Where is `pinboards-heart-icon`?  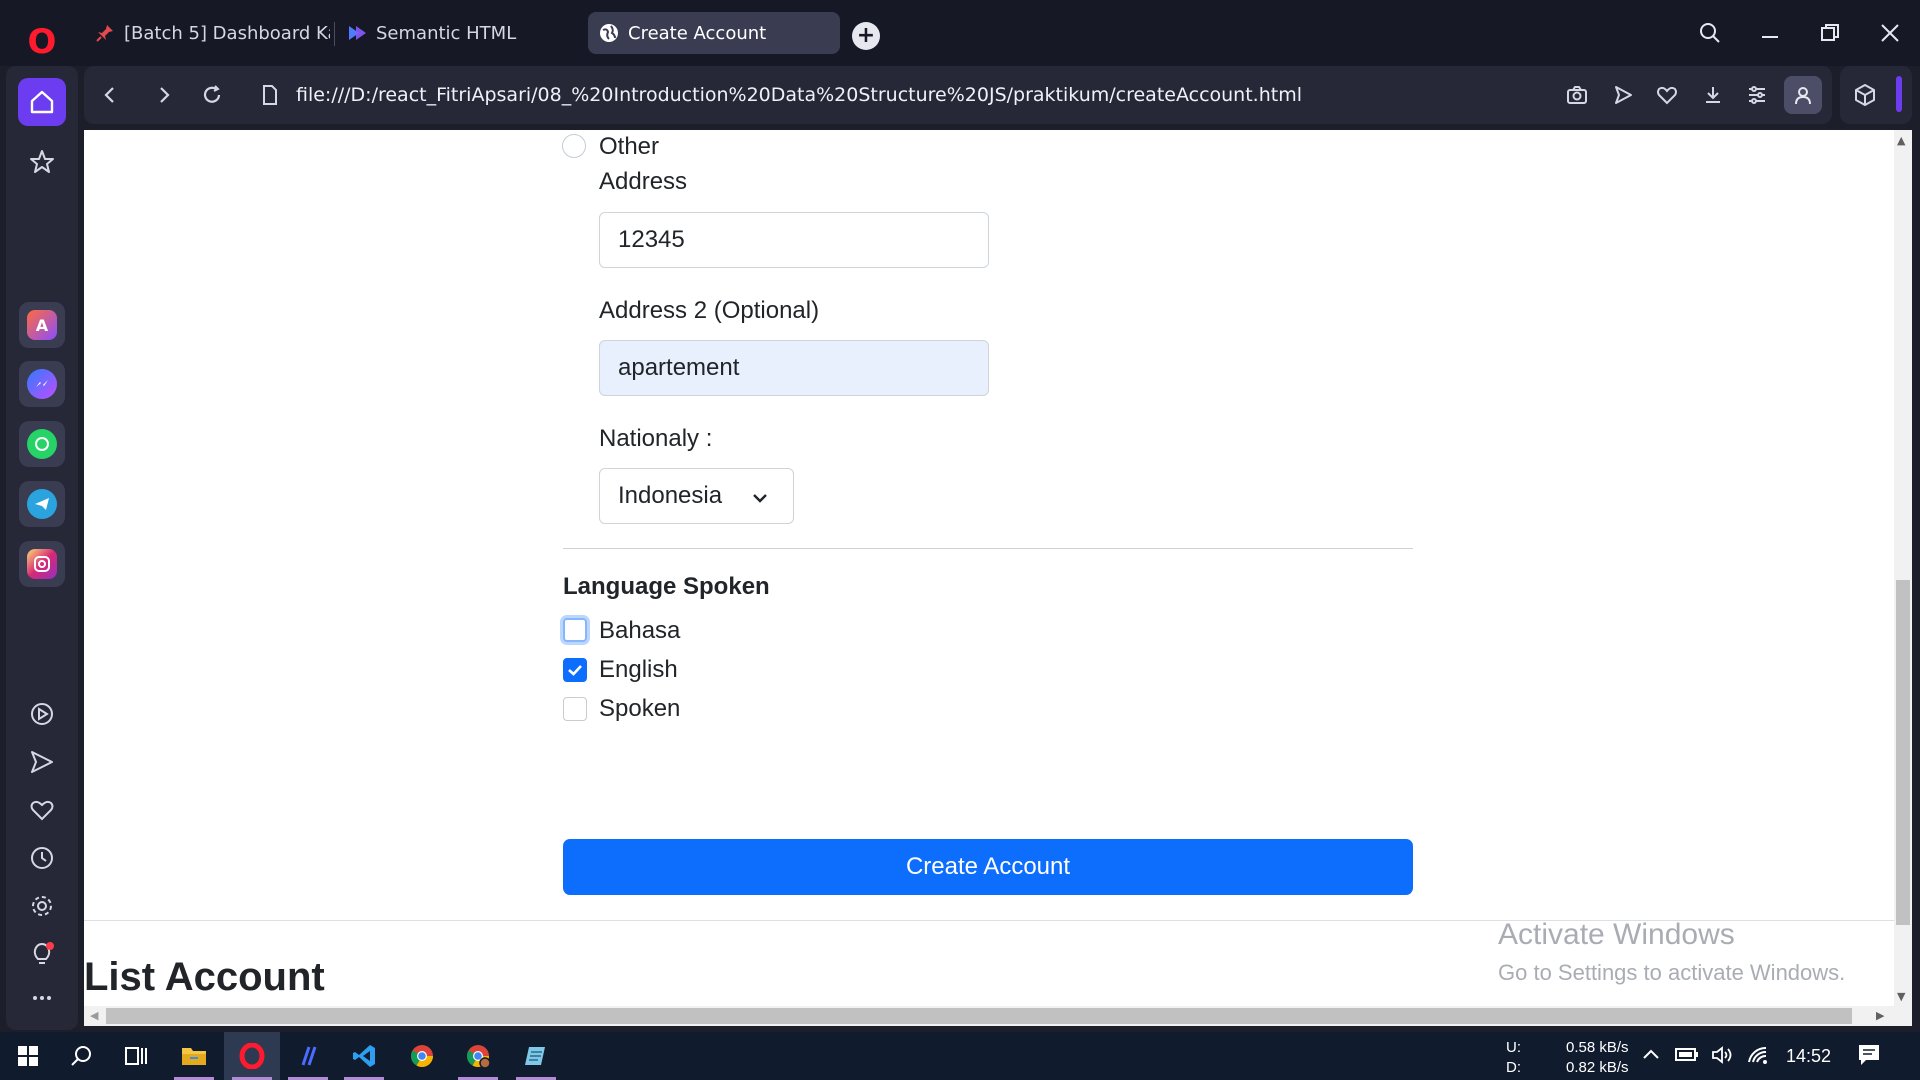 pinboards-heart-icon is located at coordinates (42, 810).